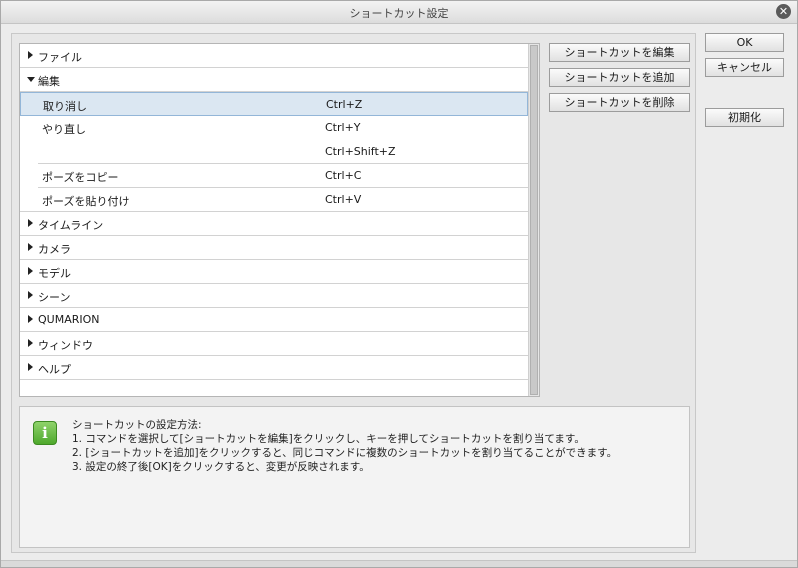 The width and height of the screenshot is (798, 568). I want to click on category-label: シーン, so click(54, 297).